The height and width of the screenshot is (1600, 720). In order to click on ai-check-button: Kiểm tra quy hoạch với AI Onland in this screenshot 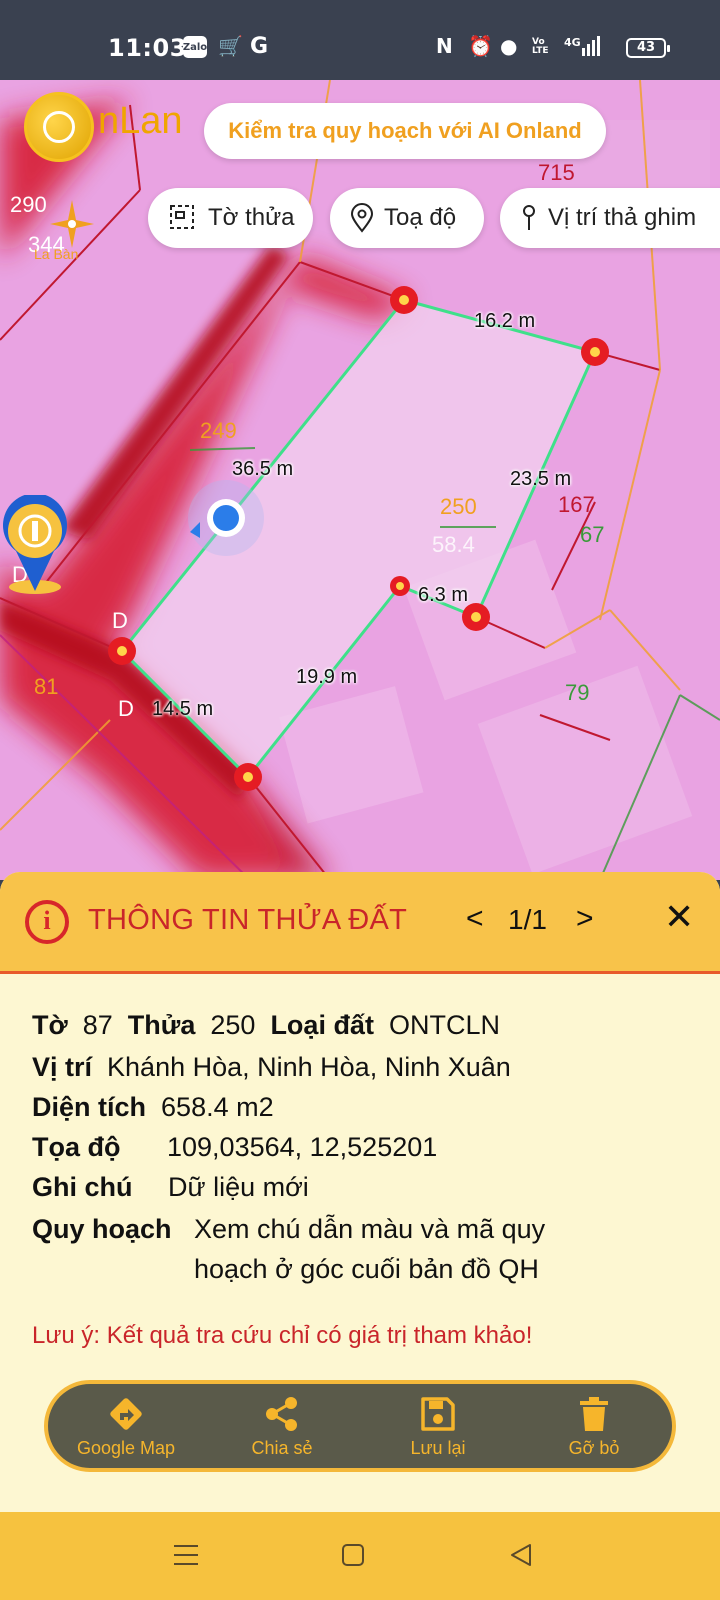, I will do `click(405, 131)`.